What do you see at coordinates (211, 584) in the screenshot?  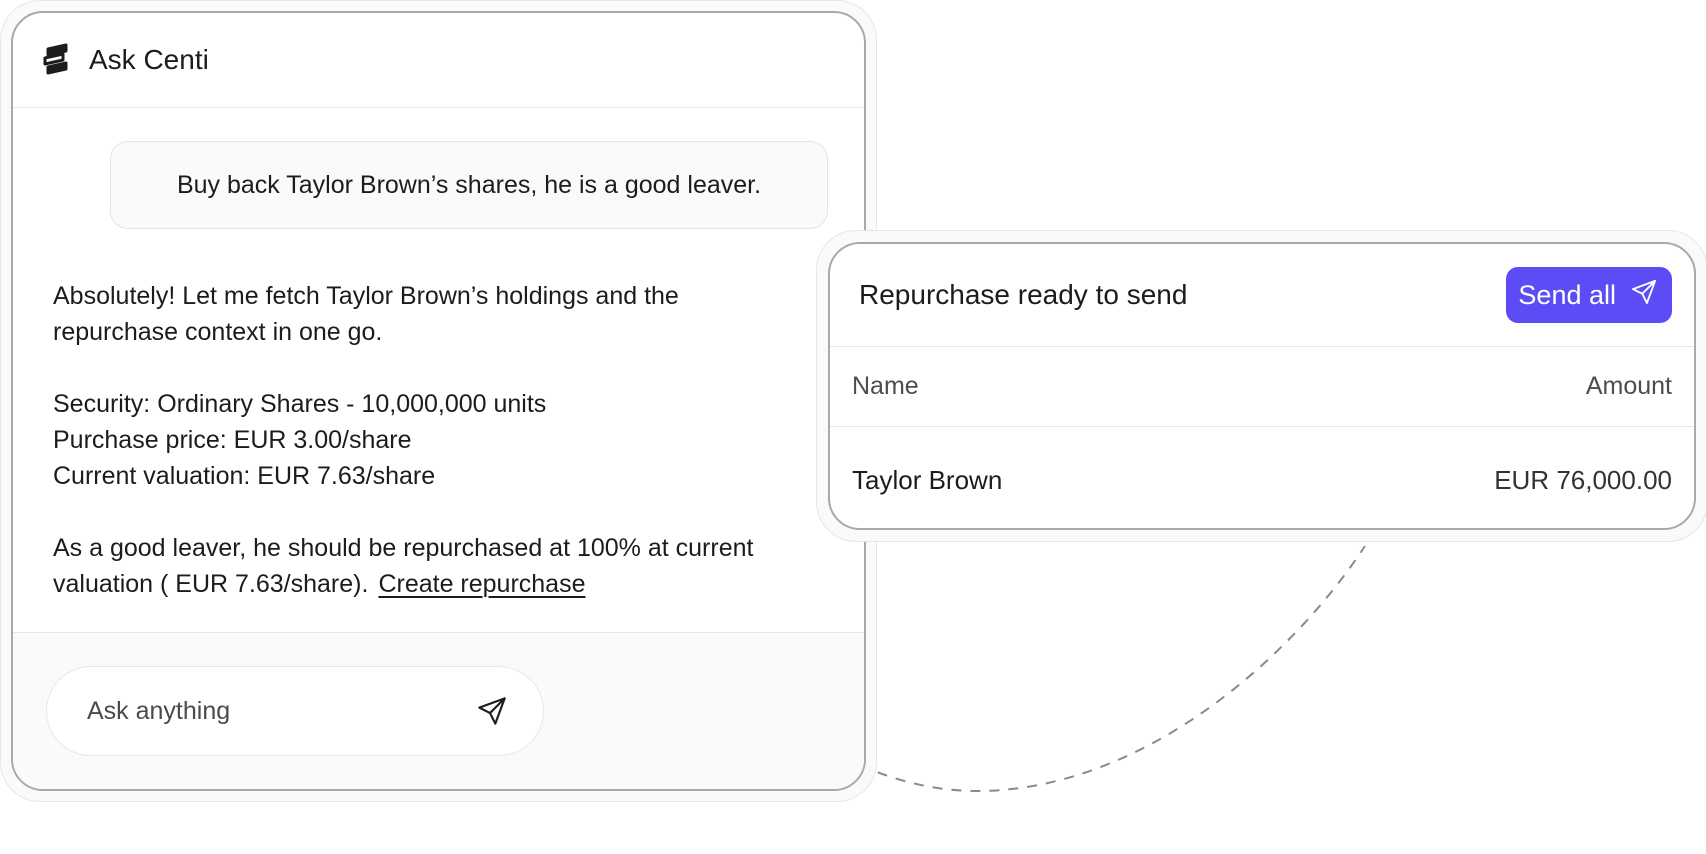 I see `conclusion-line-2-text: valuation ( EUR 7.63/share).` at bounding box center [211, 584].